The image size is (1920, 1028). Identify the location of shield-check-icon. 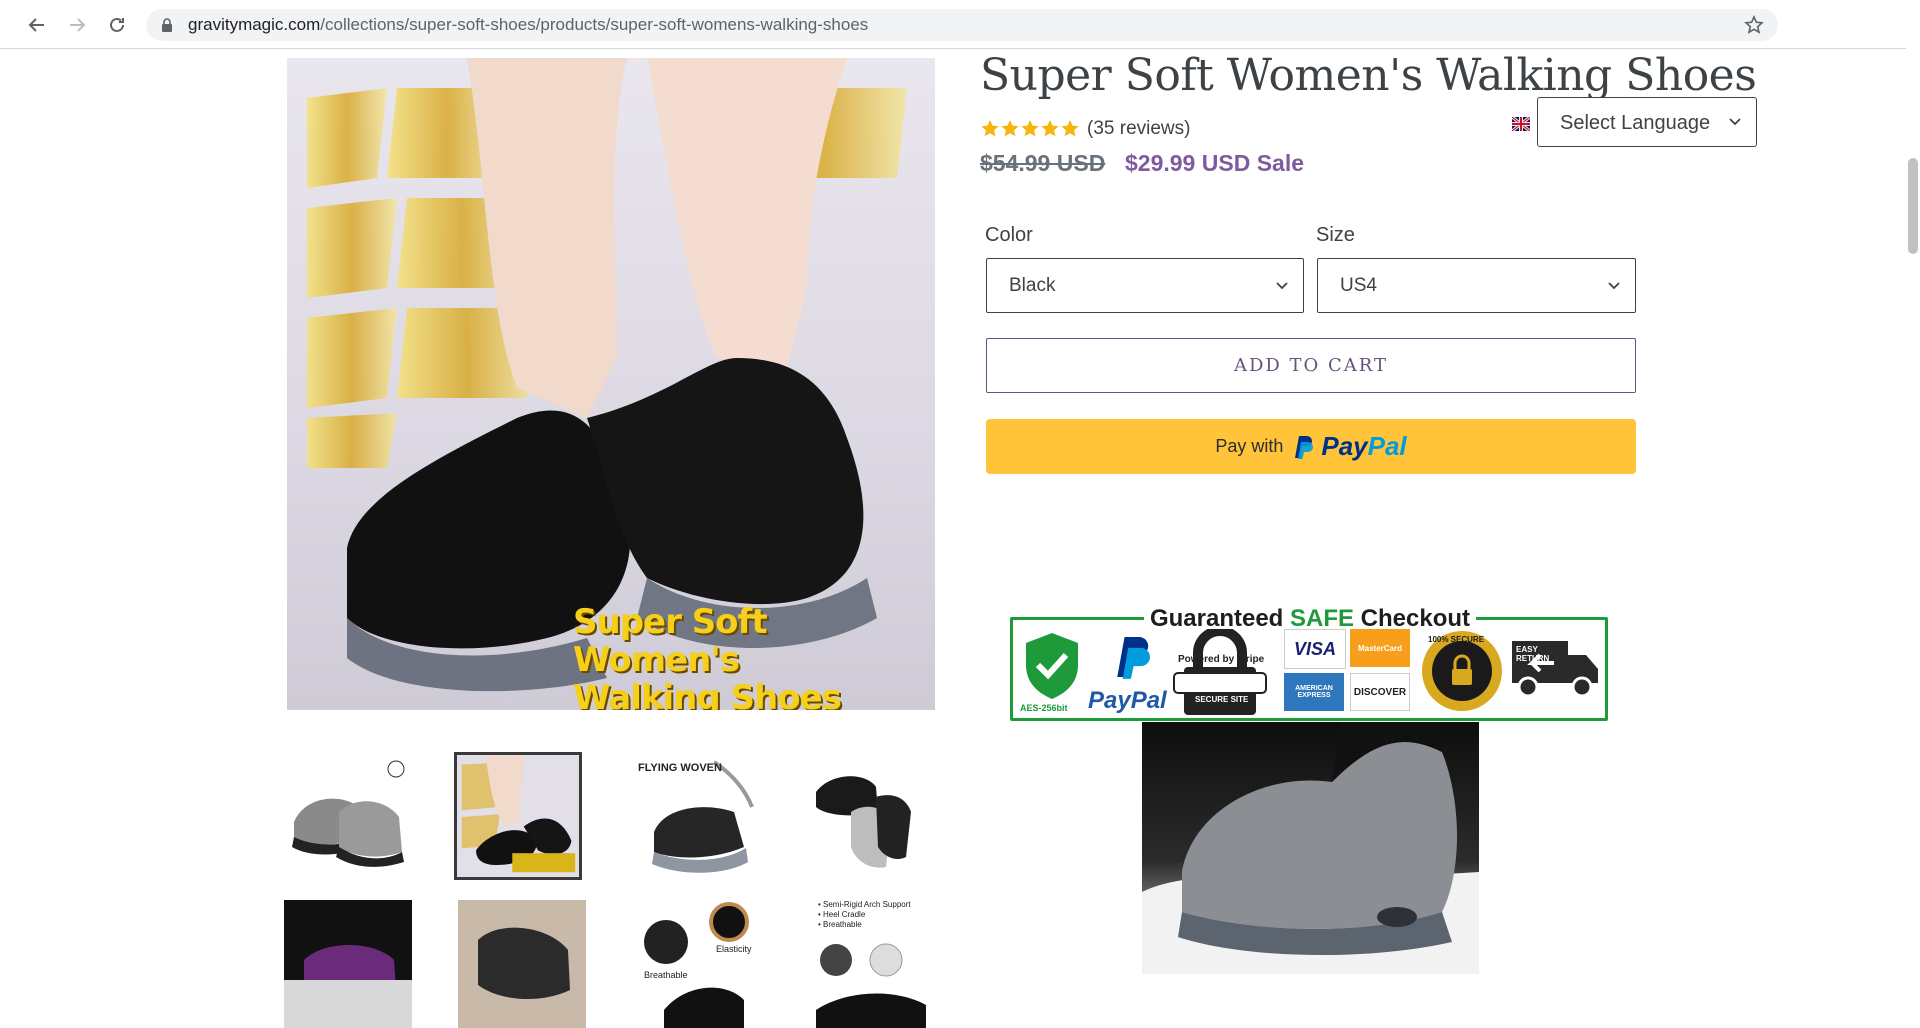
(1052, 666).